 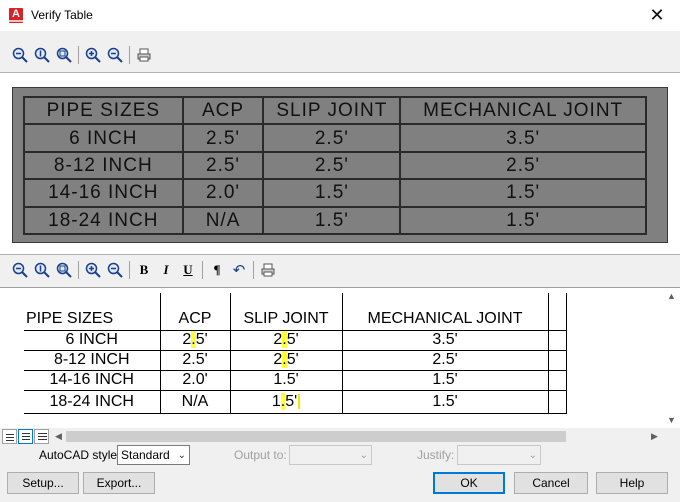 What do you see at coordinates (469, 483) in the screenshot?
I see `ok-button: OK` at bounding box center [469, 483].